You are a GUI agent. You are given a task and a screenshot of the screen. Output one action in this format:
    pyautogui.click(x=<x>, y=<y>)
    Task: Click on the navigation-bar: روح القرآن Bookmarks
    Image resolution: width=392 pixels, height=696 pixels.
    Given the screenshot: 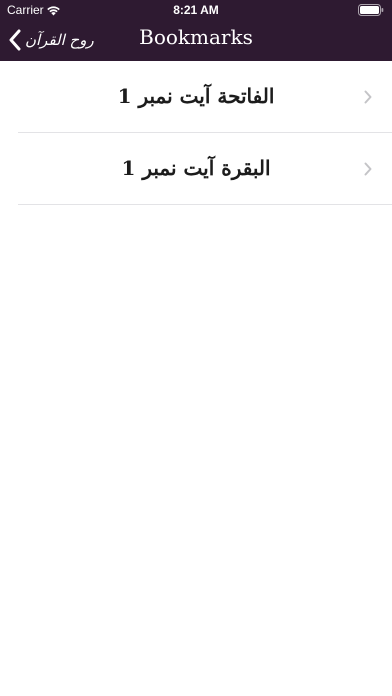 What is the action you would take?
    pyautogui.click(x=196, y=40)
    